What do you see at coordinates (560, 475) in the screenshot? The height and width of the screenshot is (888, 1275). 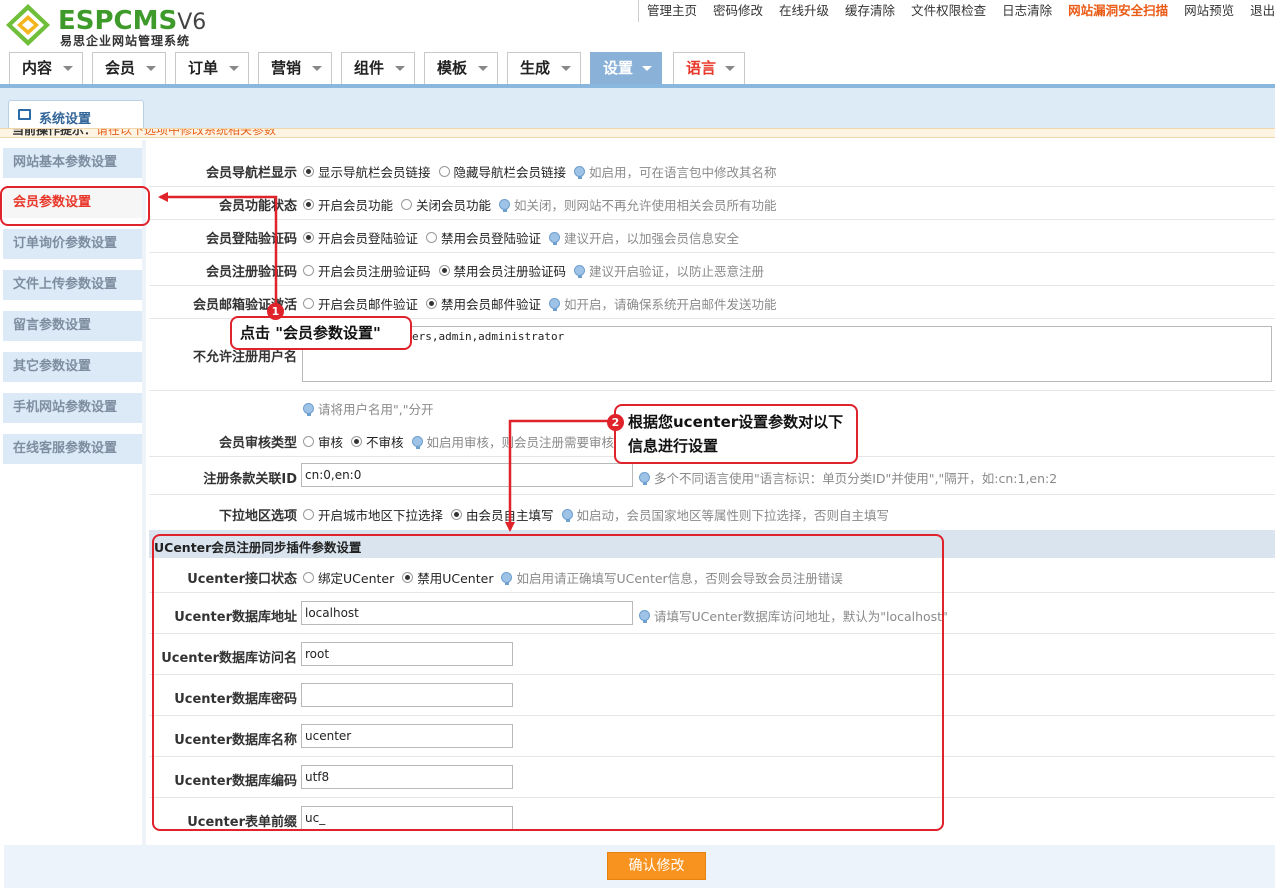 I see `arrow-to-ucenter-section` at bounding box center [560, 475].